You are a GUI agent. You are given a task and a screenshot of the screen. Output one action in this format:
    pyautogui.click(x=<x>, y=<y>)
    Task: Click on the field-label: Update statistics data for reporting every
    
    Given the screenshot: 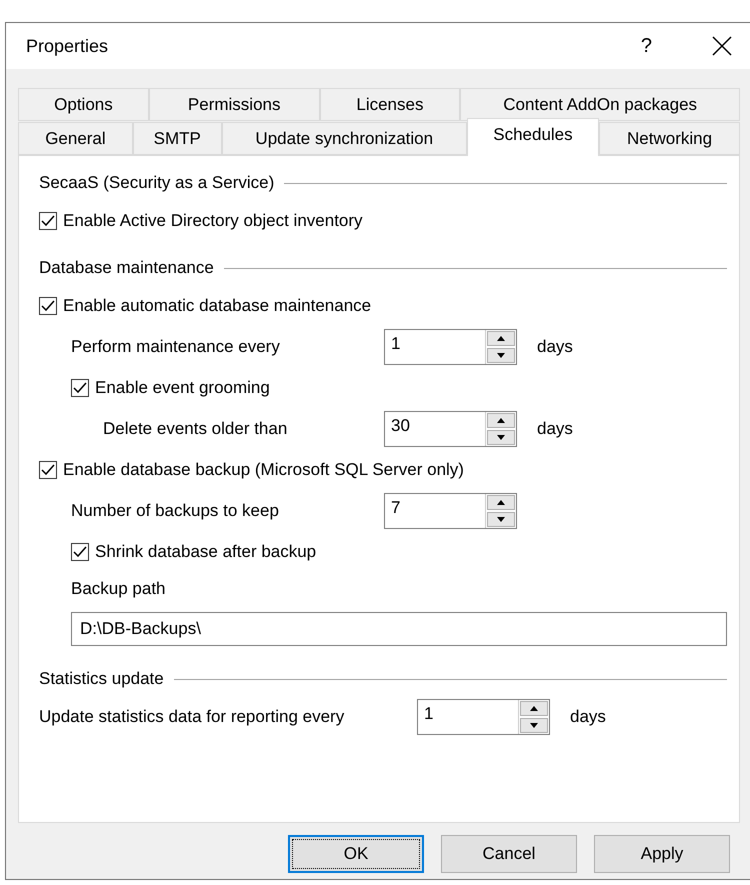 What is the action you would take?
    pyautogui.click(x=192, y=716)
    